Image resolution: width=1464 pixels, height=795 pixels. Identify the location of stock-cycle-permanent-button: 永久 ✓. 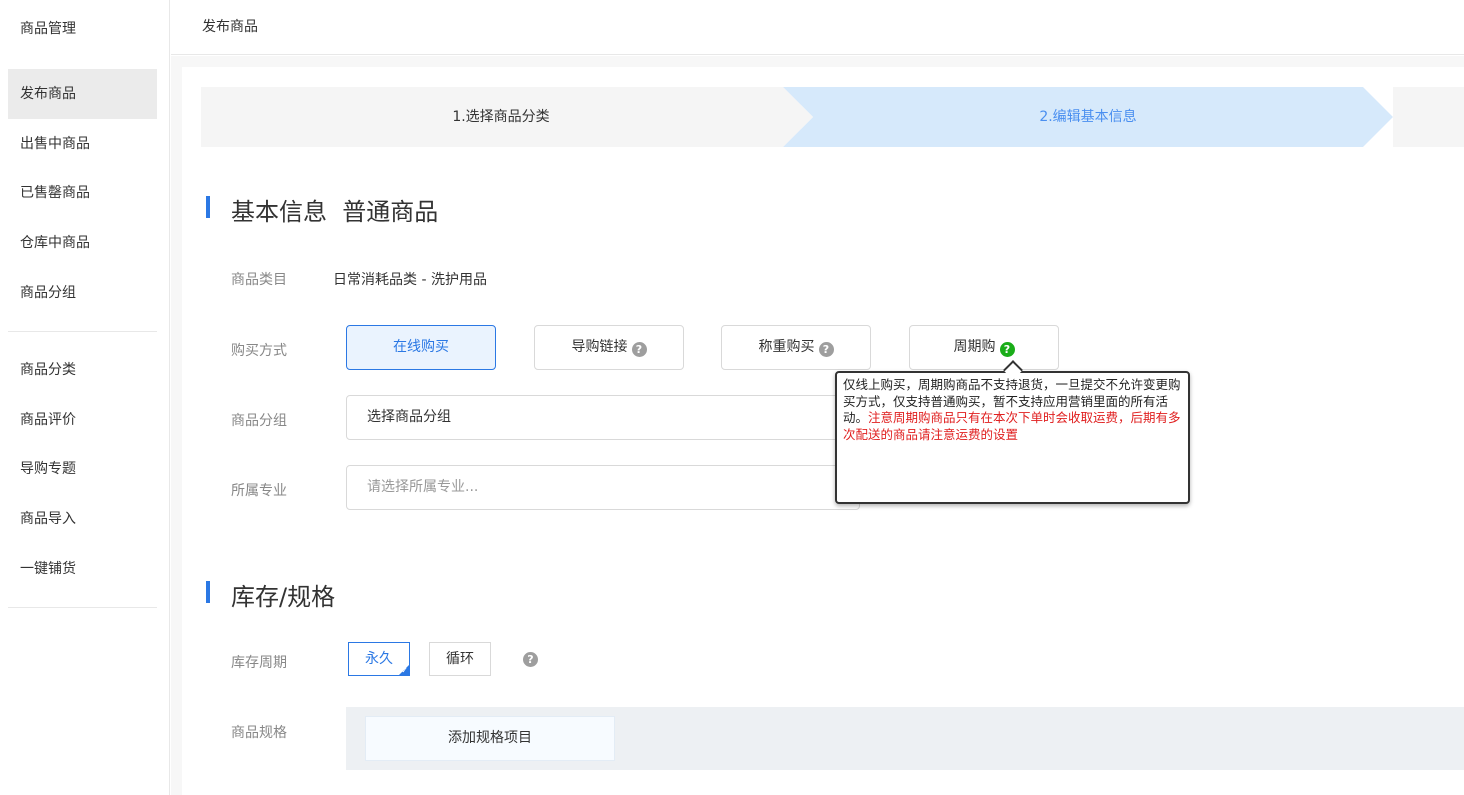
(379, 659).